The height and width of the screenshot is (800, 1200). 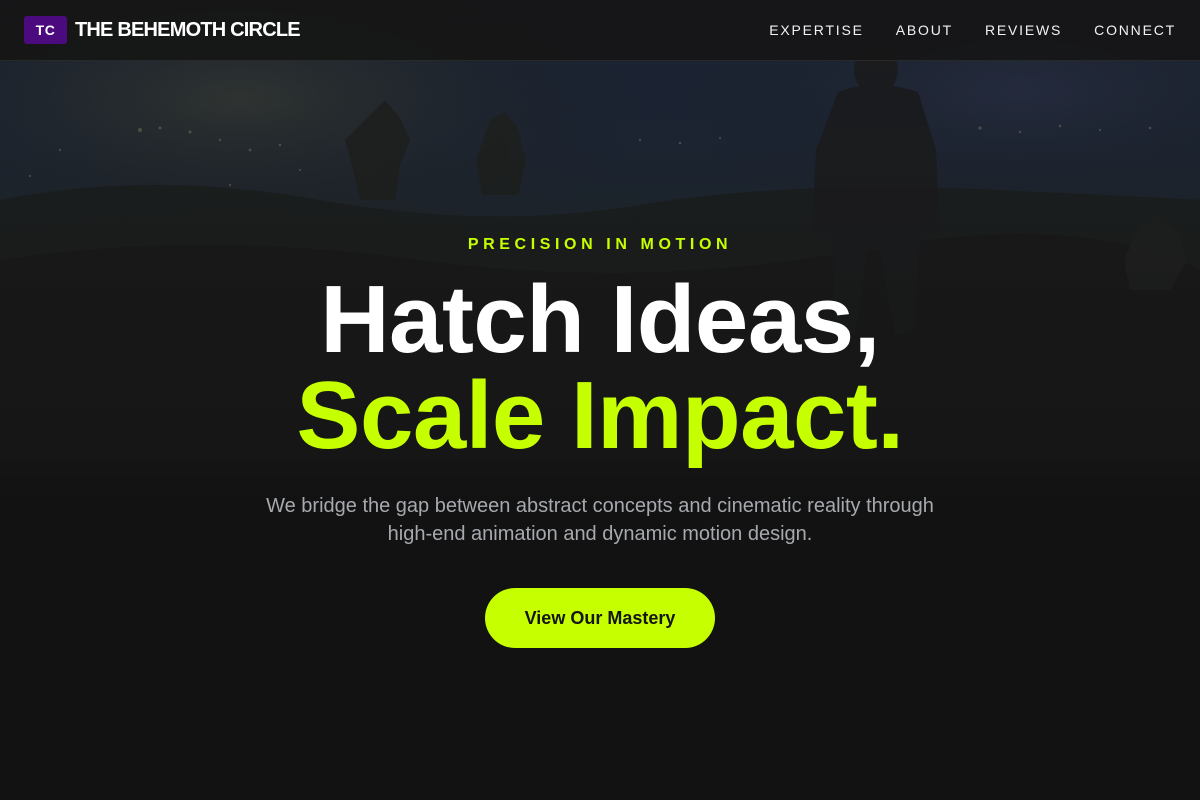 I want to click on headline-line-1: Hatch Ideas,, so click(x=600, y=319).